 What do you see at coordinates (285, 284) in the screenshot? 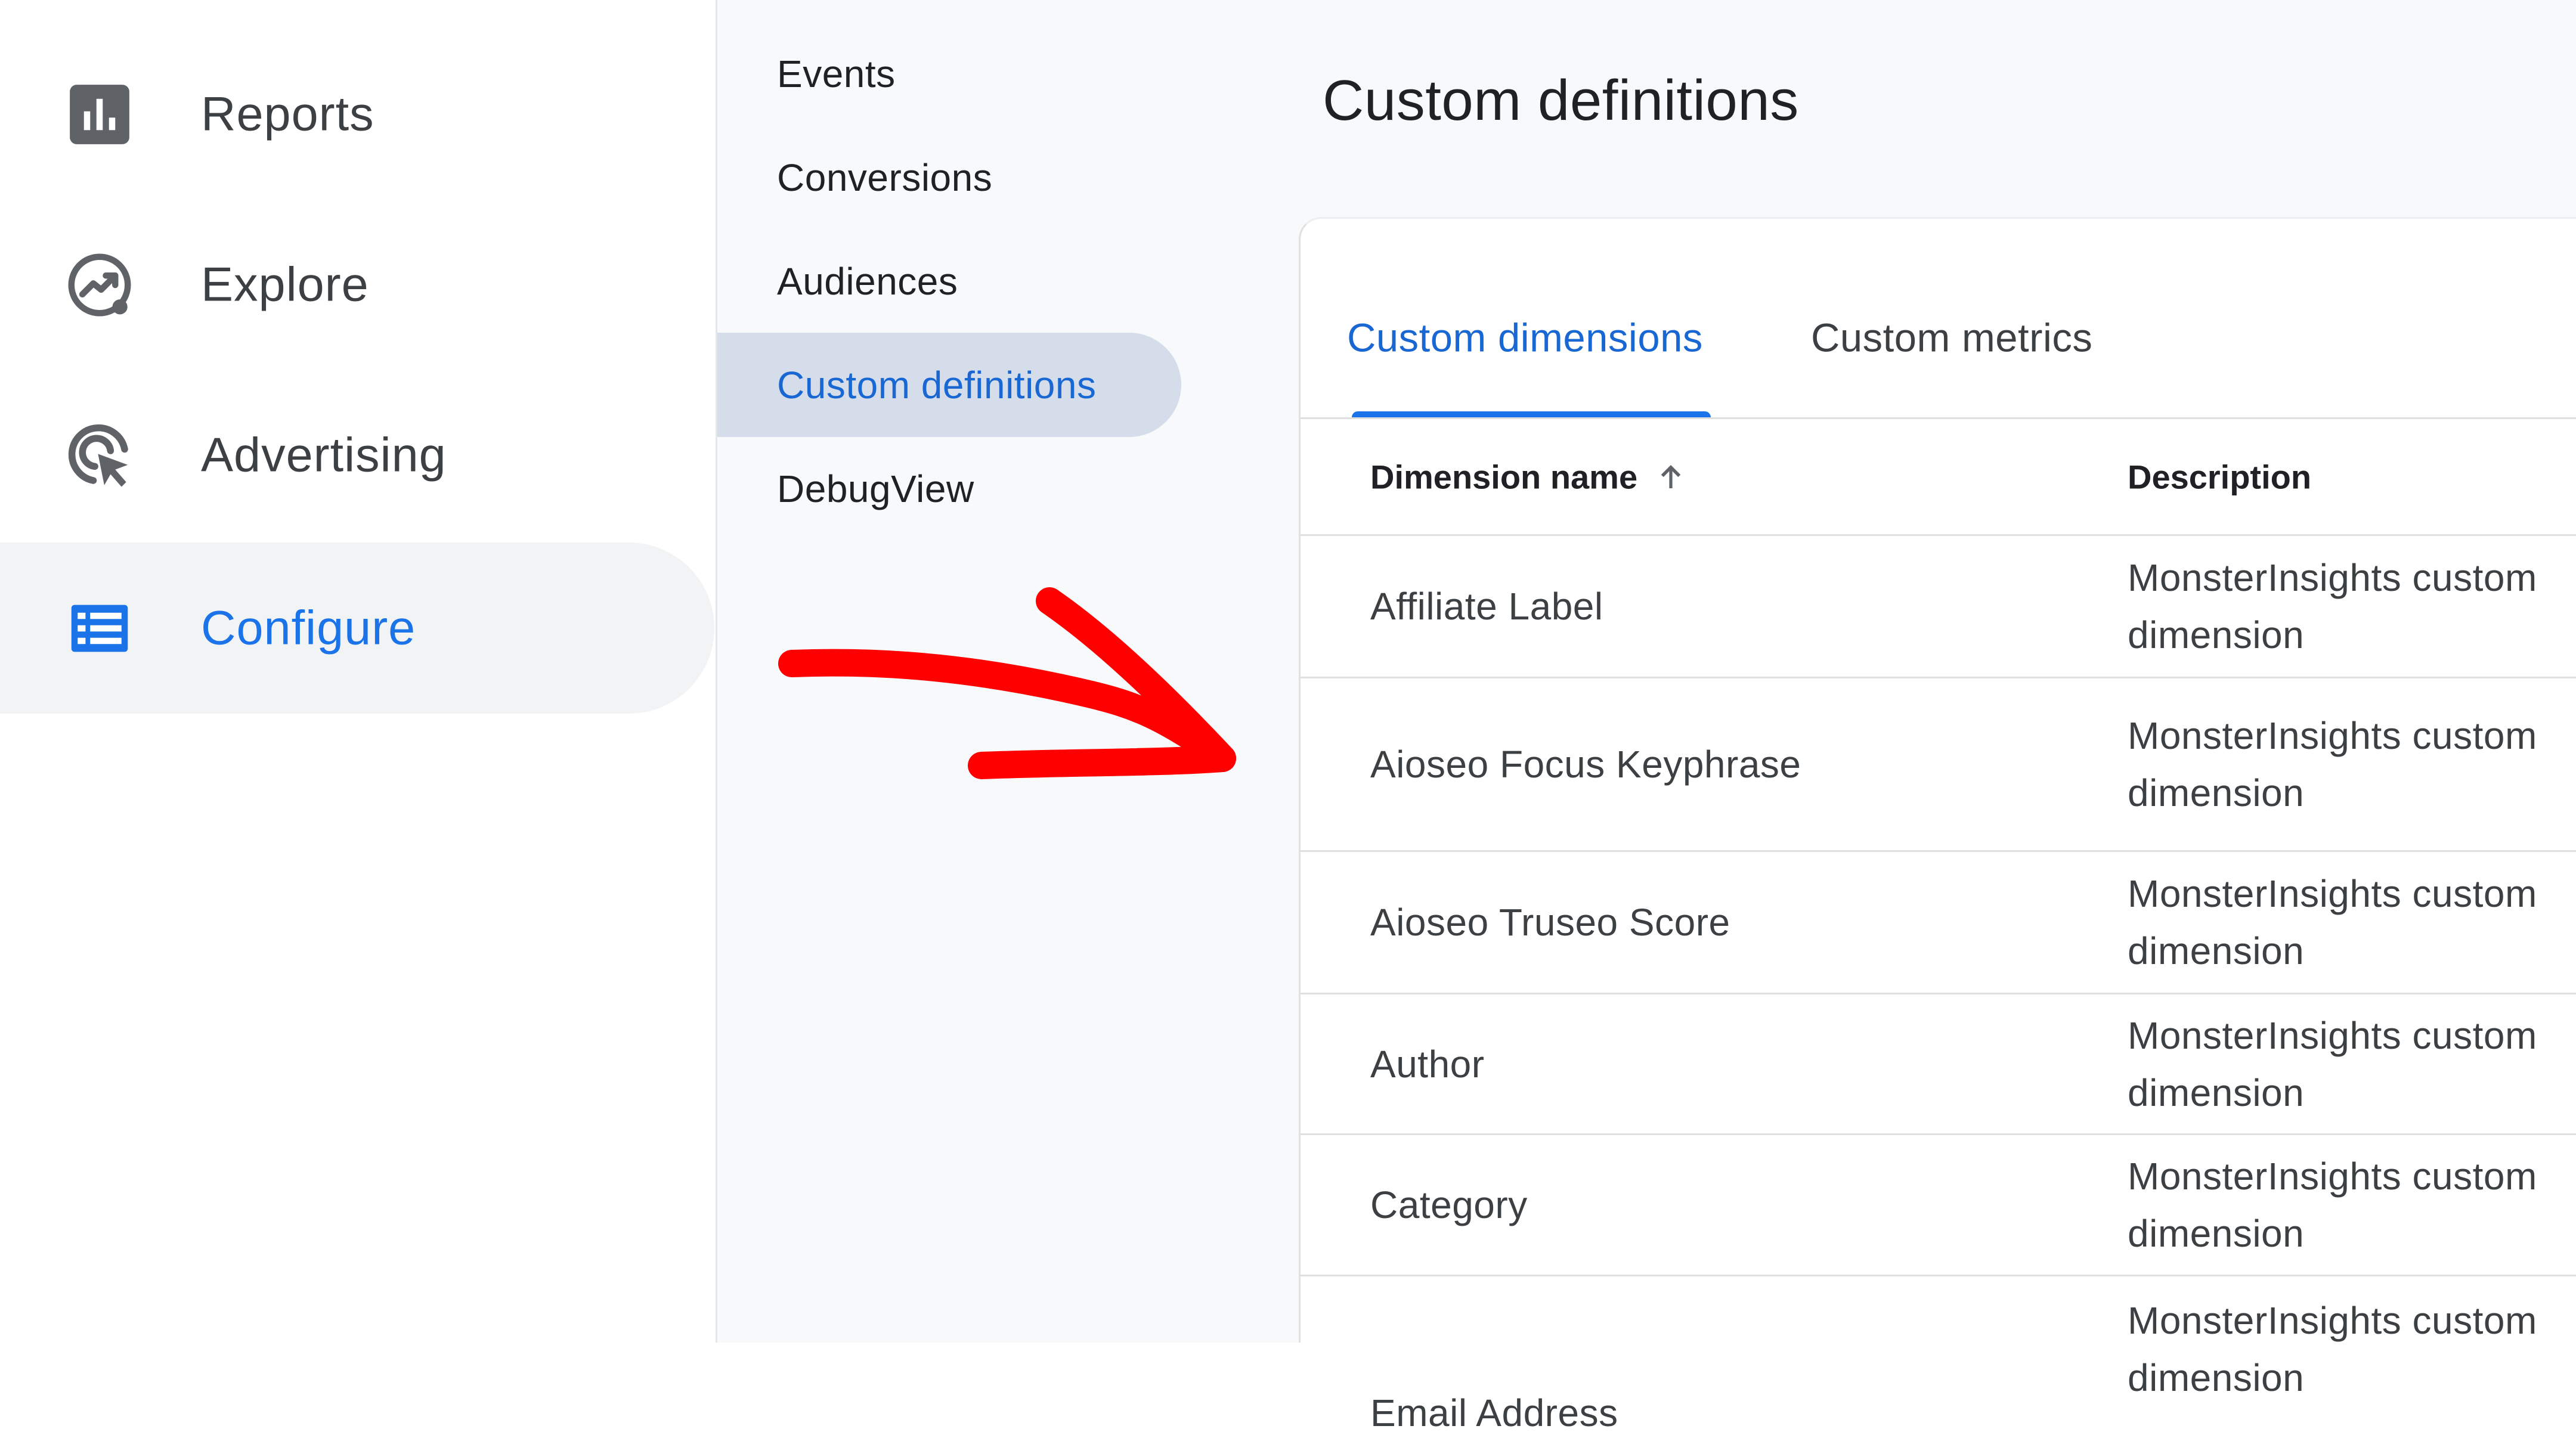
I see `nav-item-label: Explore` at bounding box center [285, 284].